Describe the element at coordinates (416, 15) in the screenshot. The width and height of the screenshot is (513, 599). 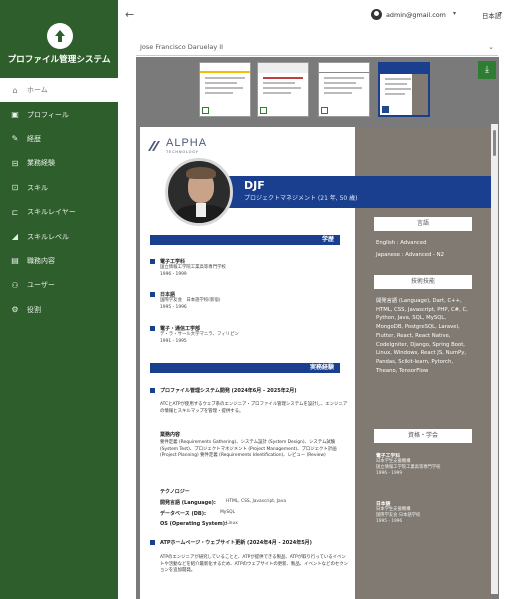
I see `user-email: admin@gmail.com` at that location.